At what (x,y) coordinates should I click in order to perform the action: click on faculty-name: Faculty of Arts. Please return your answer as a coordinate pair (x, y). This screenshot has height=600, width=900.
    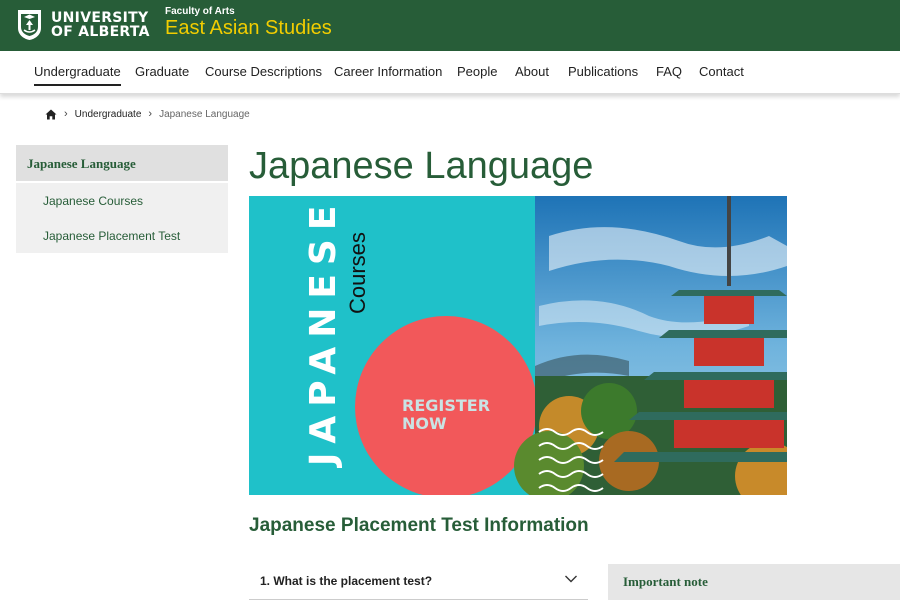
    Looking at the image, I should click on (200, 11).